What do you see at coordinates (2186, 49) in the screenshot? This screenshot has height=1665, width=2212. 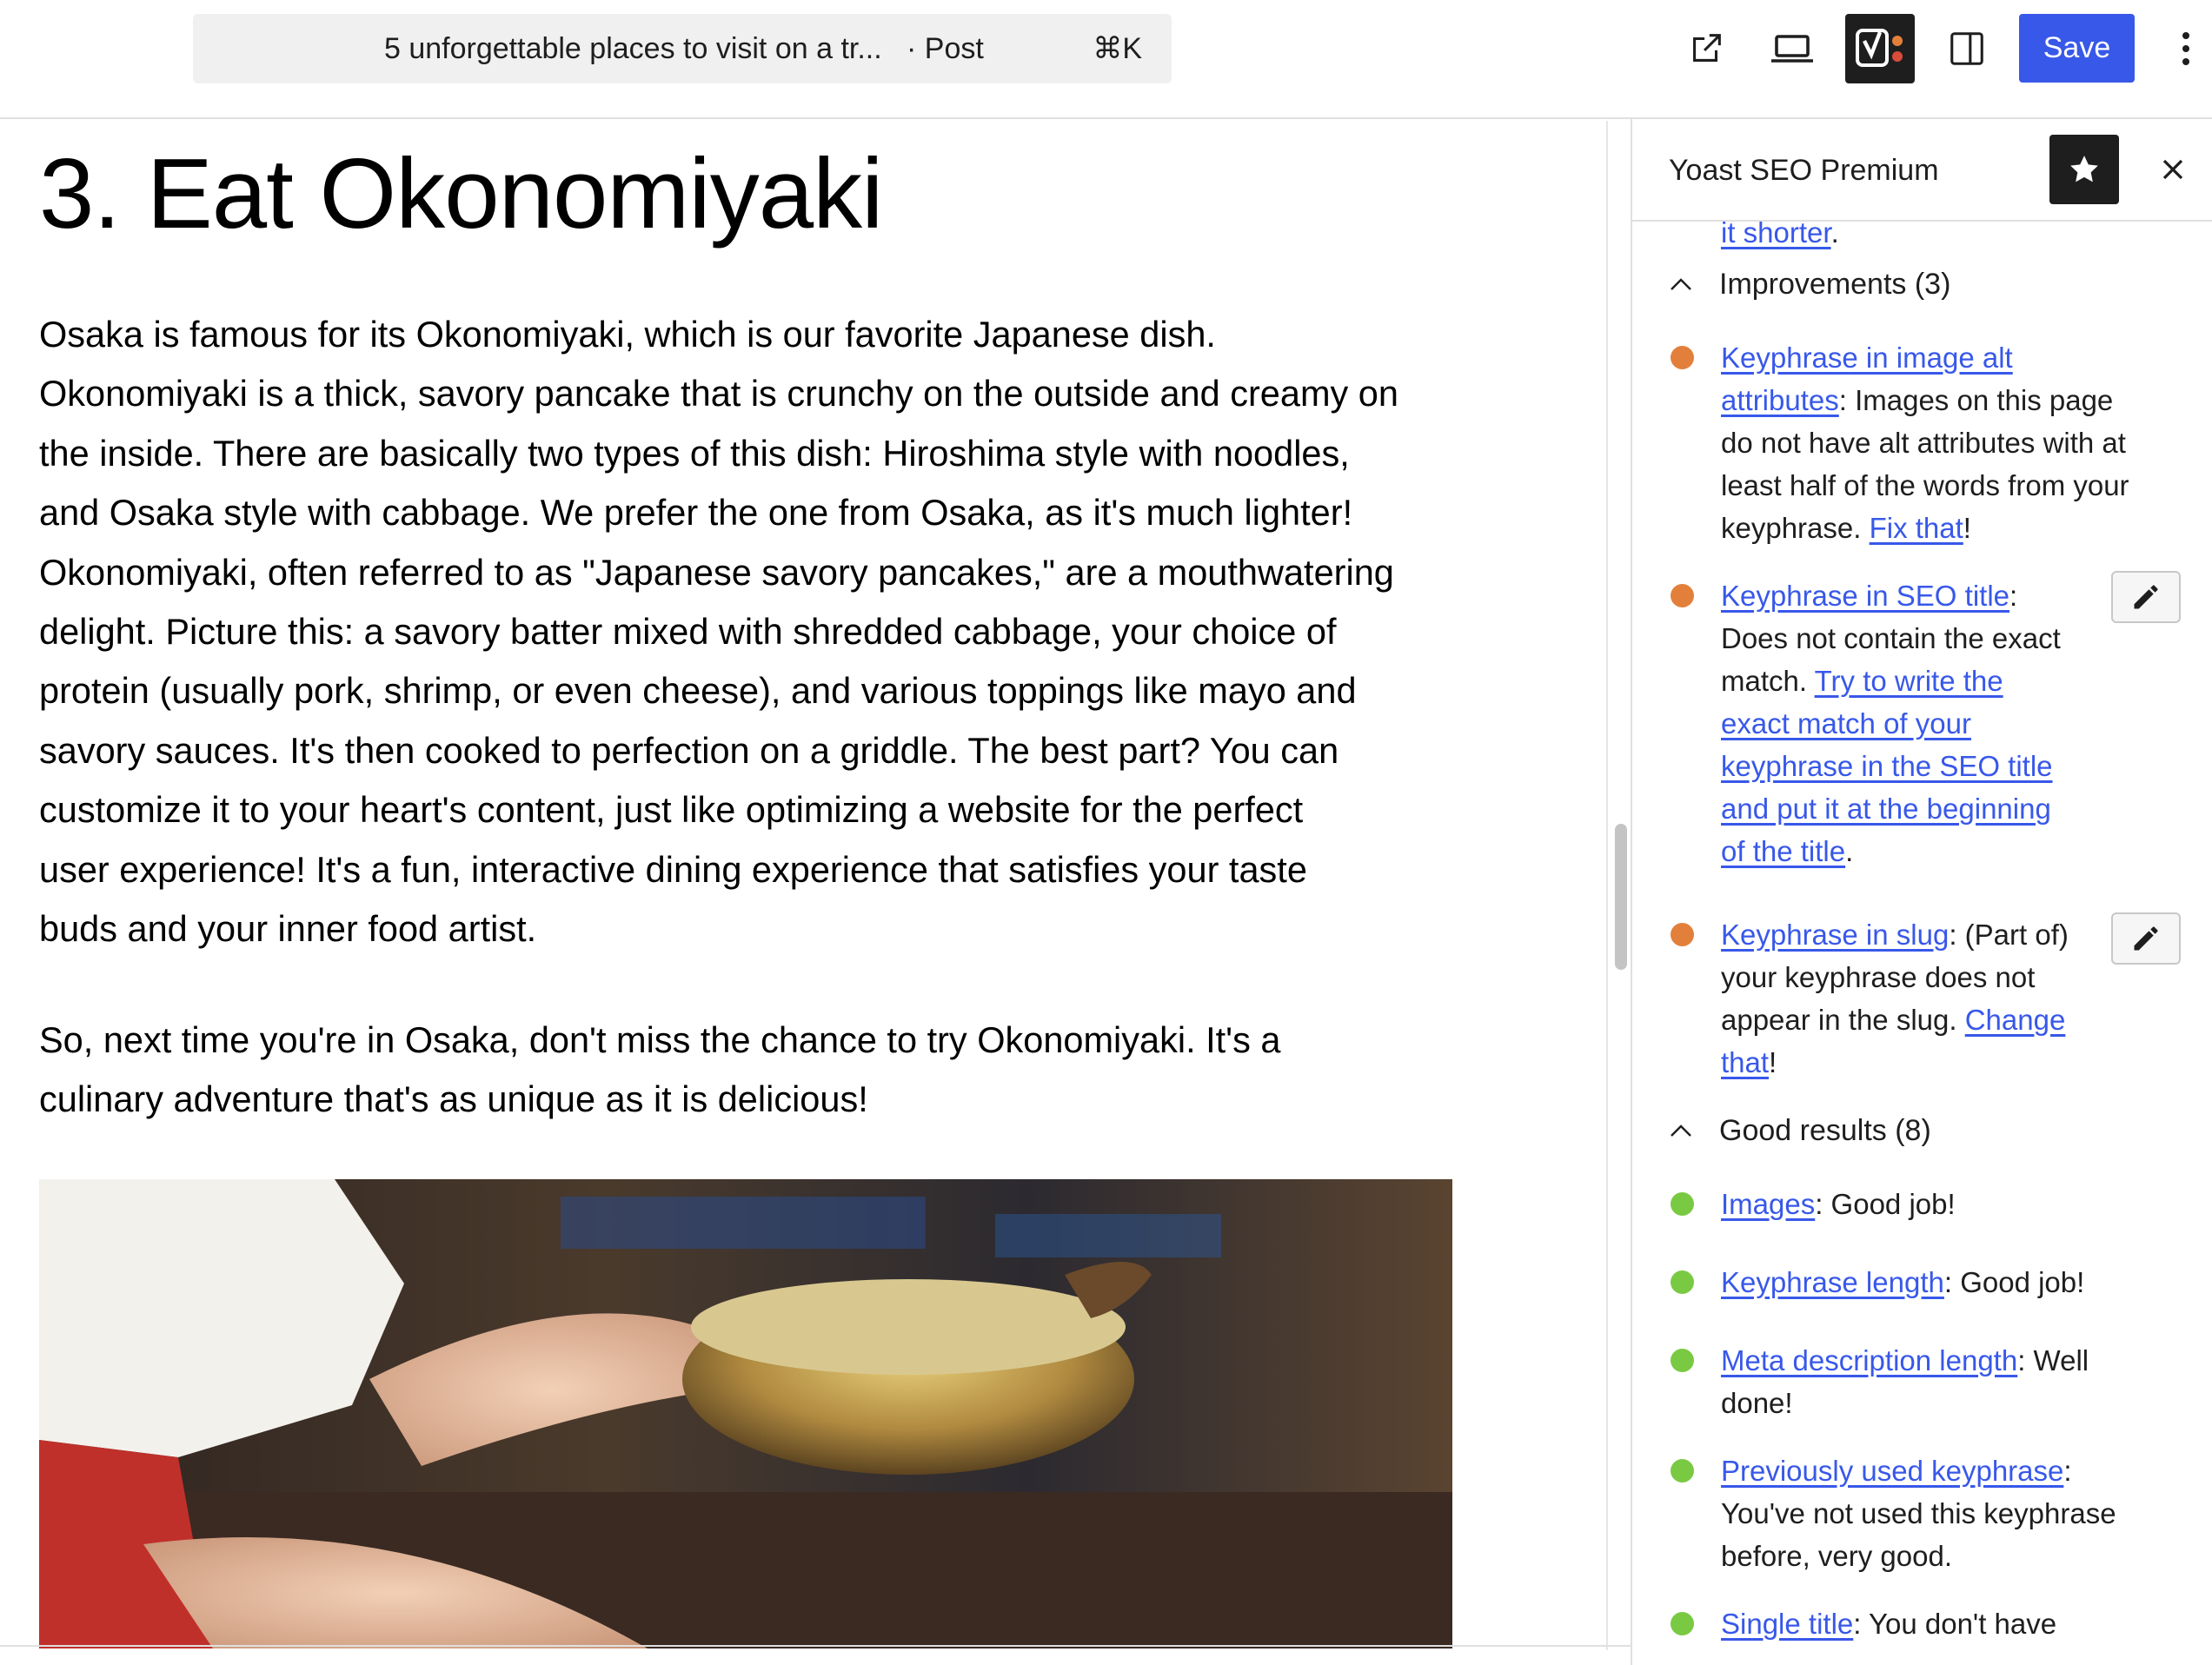 I see `vertical-ellipsis-icon` at bounding box center [2186, 49].